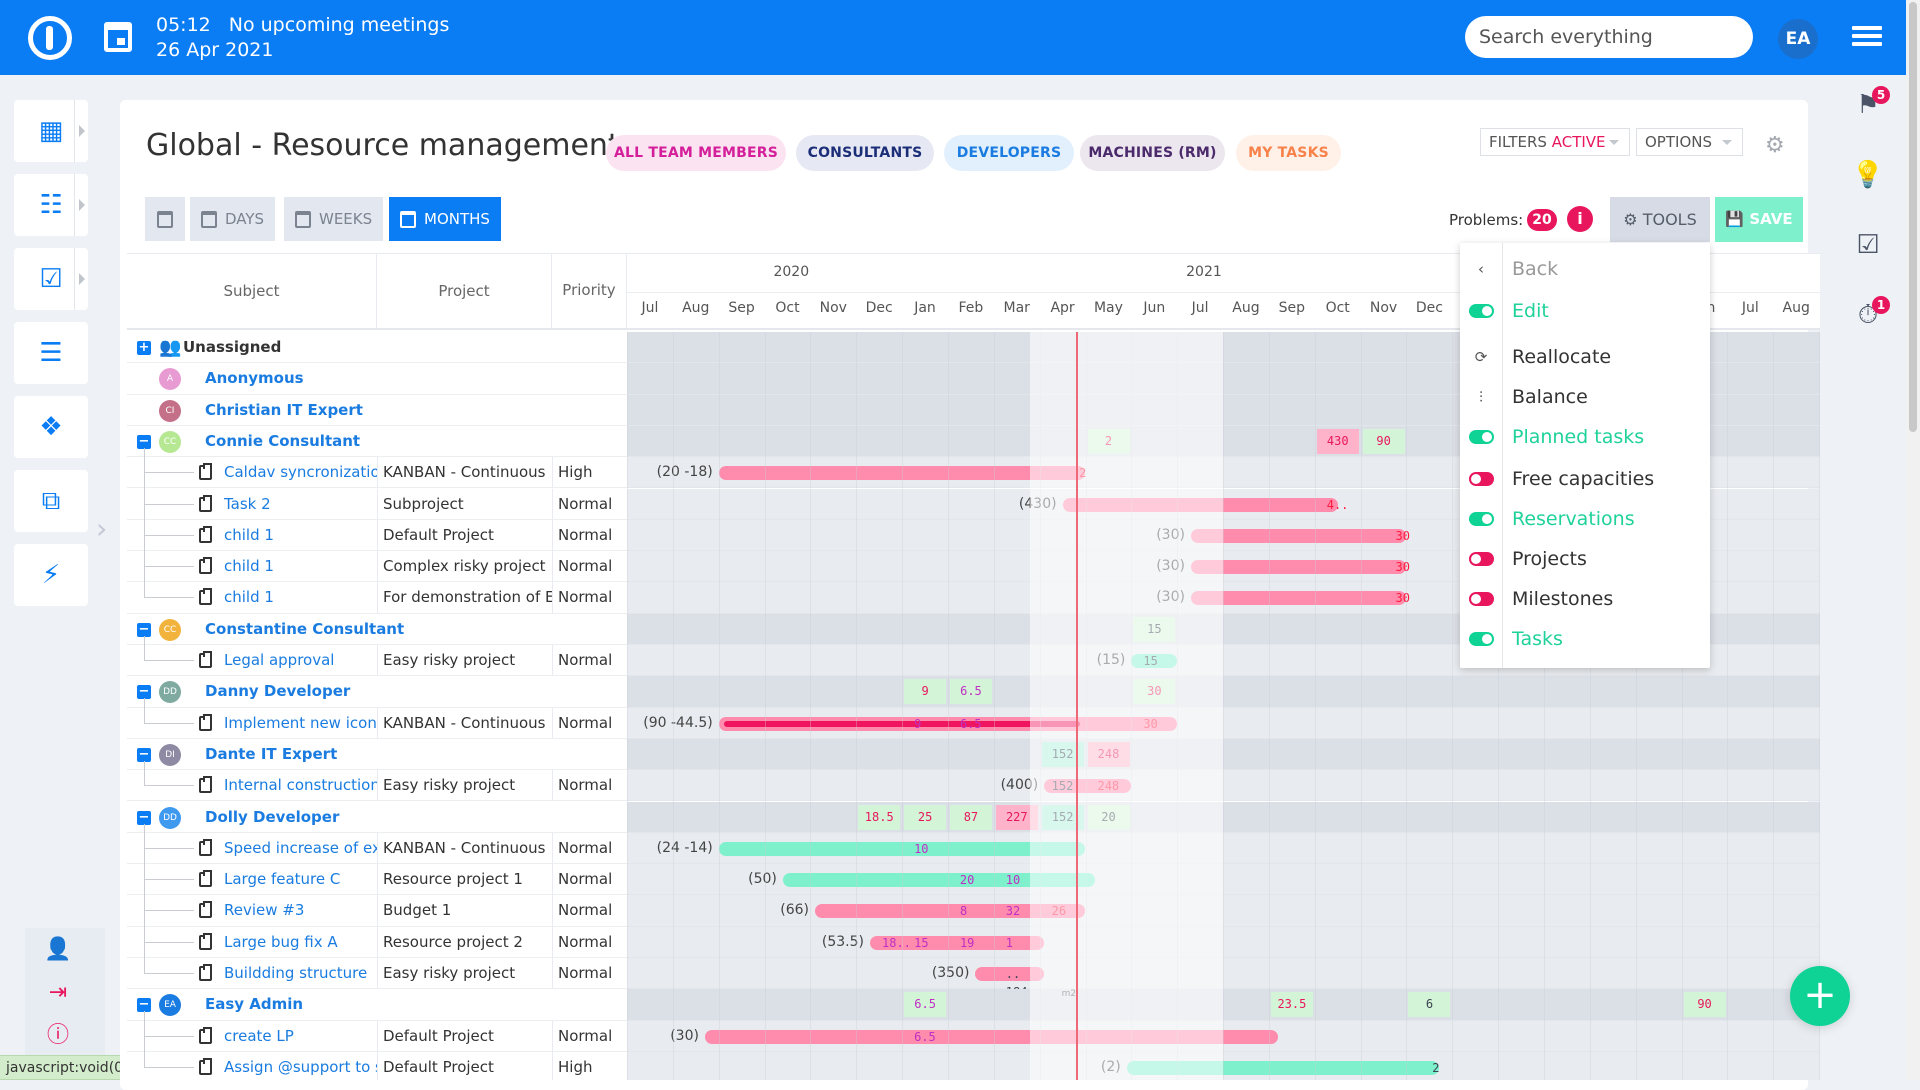  What do you see at coordinates (1759, 219) in the screenshot?
I see `save-button: 💾 SAVE` at bounding box center [1759, 219].